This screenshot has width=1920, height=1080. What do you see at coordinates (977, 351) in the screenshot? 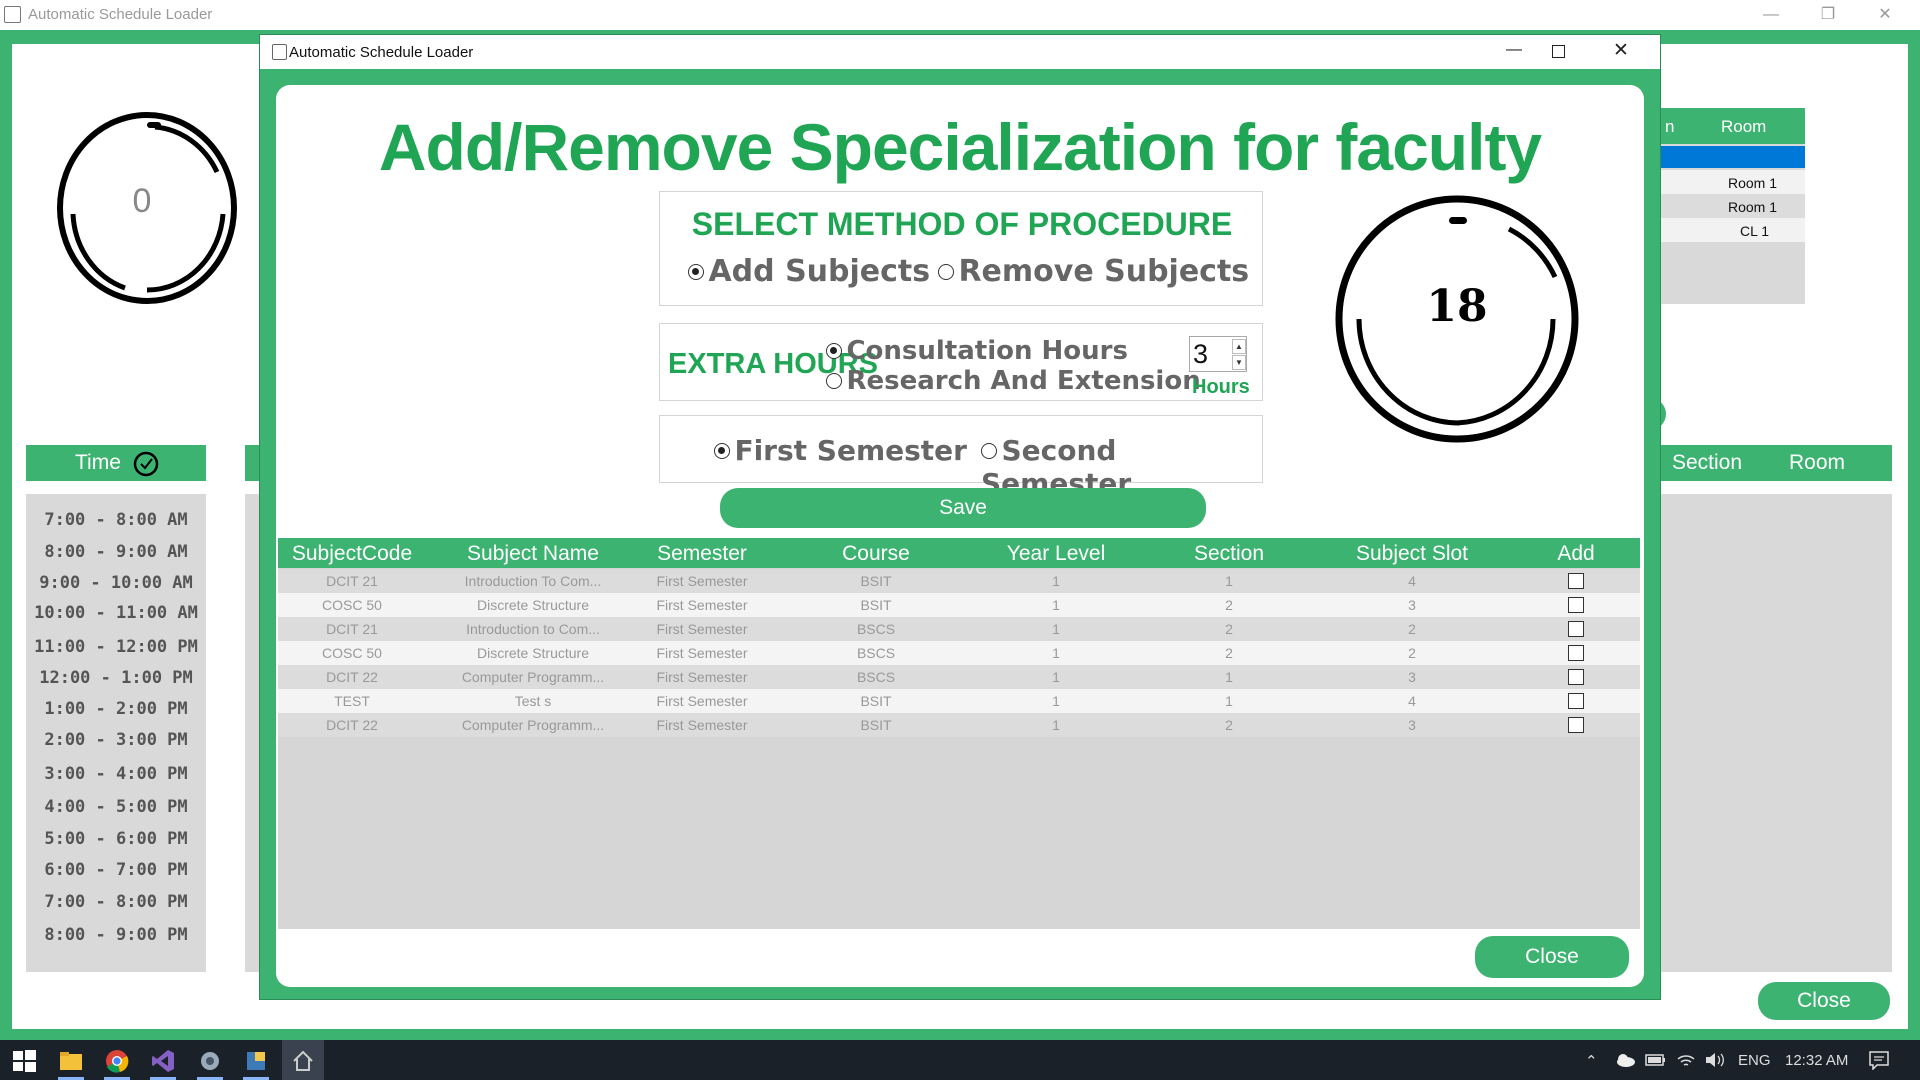
I see `consultation-hours-radio: Consultation Hours` at bounding box center [977, 351].